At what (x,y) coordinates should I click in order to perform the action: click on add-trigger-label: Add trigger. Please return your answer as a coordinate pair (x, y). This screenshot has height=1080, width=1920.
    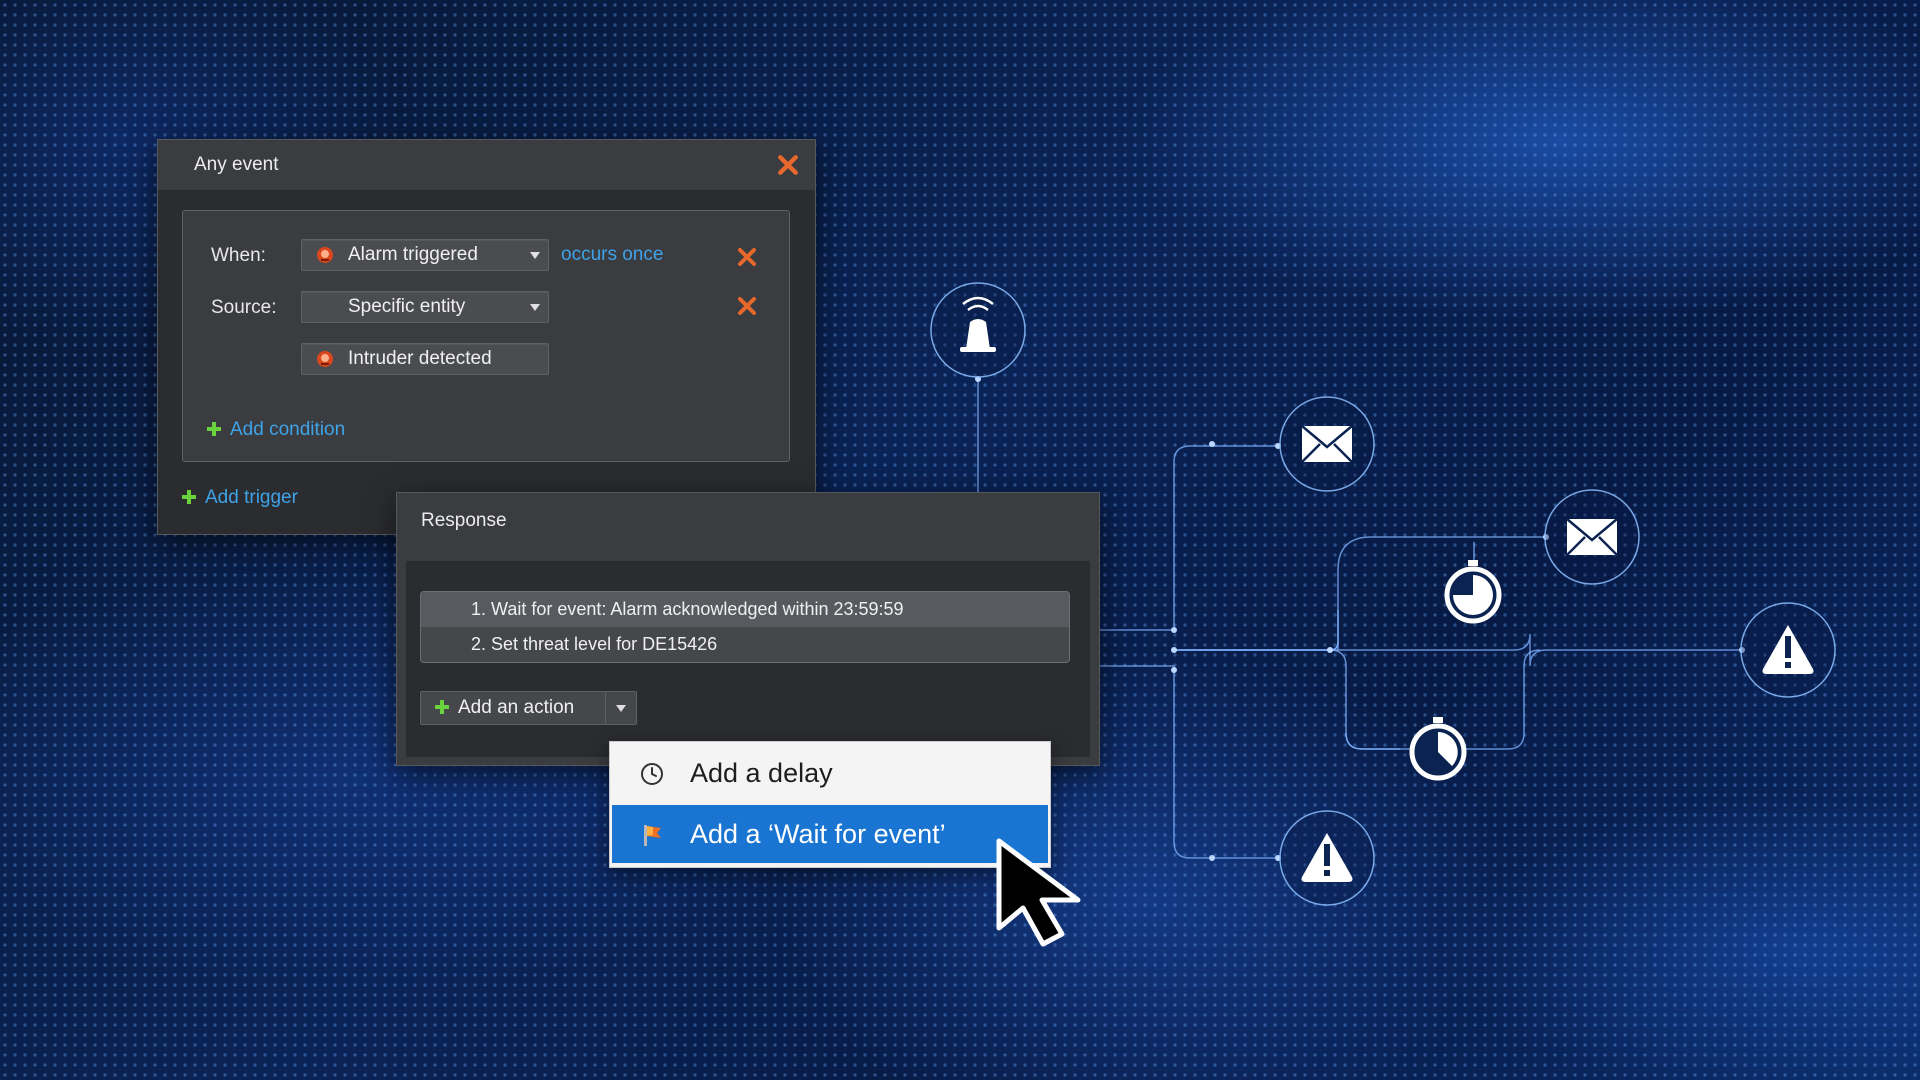
    Looking at the image, I should click on (251, 497).